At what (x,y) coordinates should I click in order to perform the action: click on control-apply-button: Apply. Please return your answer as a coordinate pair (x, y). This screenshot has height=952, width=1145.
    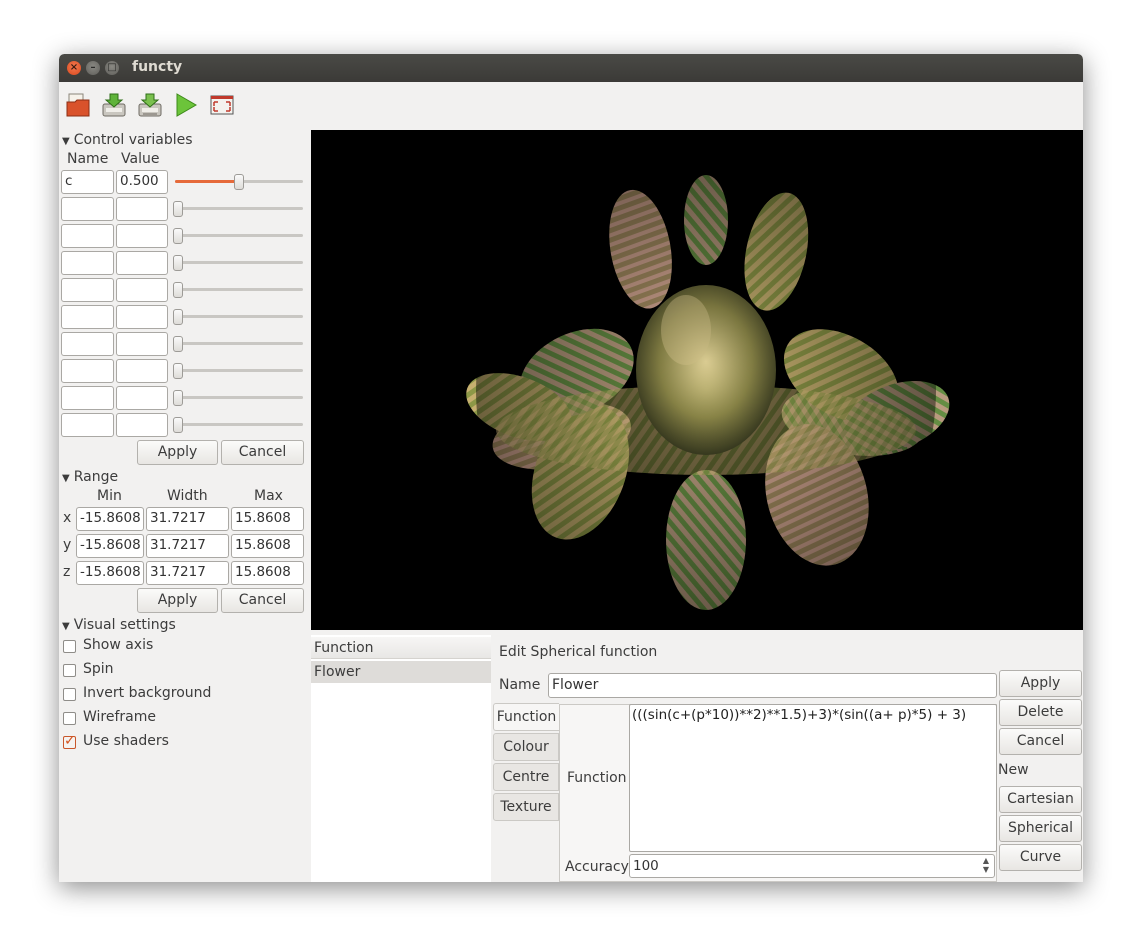
    Looking at the image, I should click on (177, 452).